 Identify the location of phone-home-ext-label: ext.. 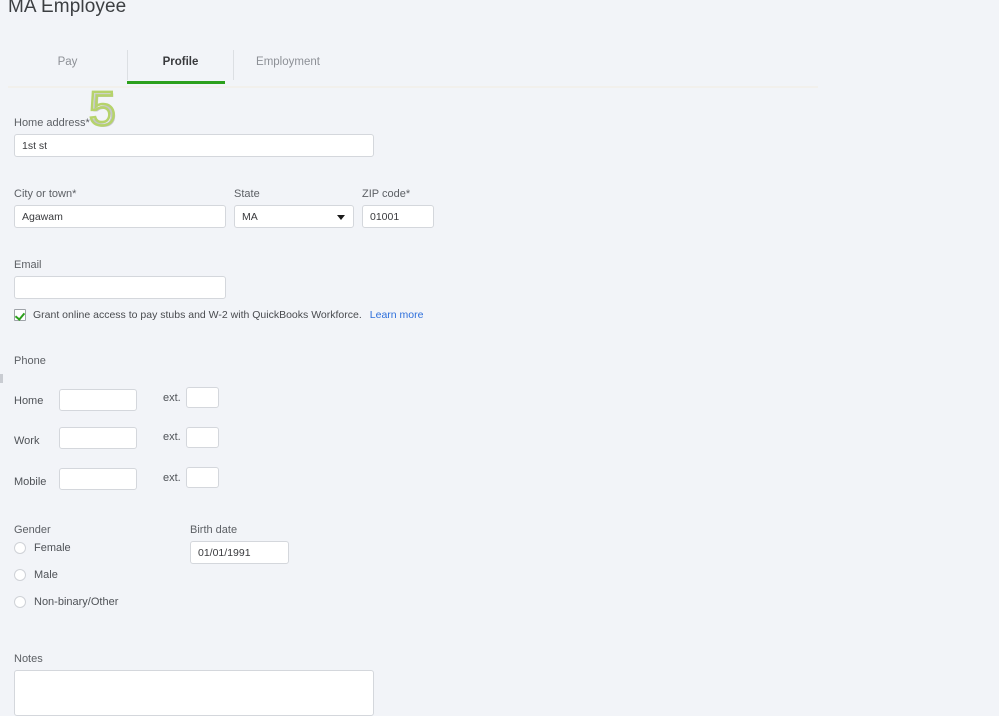
(172, 398).